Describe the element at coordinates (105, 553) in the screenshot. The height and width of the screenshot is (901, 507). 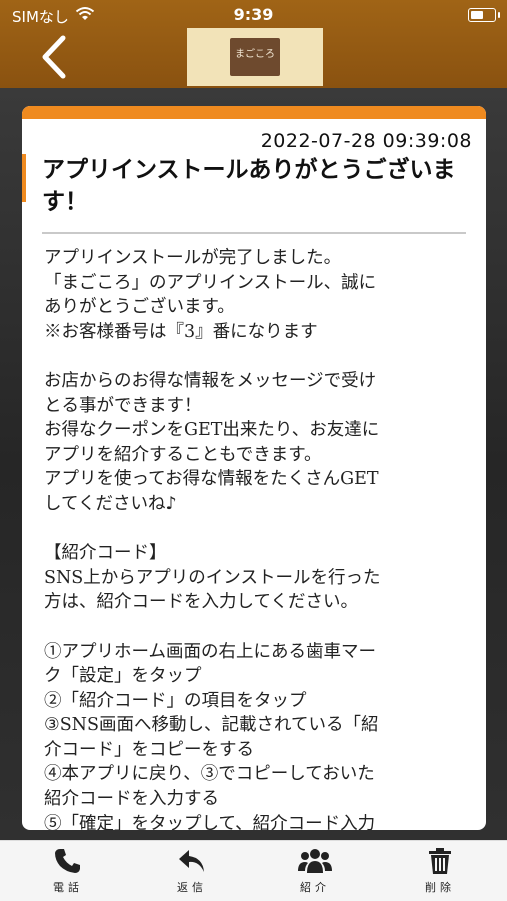
I see `body-line: 【紹介コード】` at that location.